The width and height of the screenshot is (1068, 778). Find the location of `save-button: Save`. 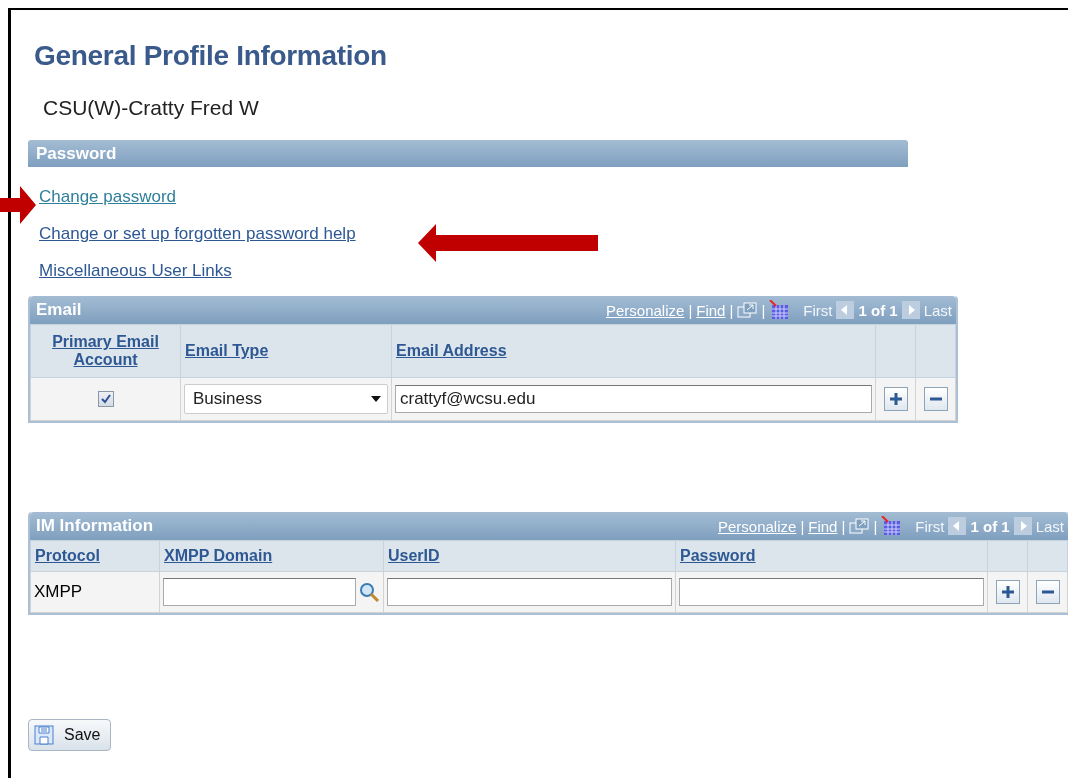

save-button: Save is located at coordinates (70, 735).